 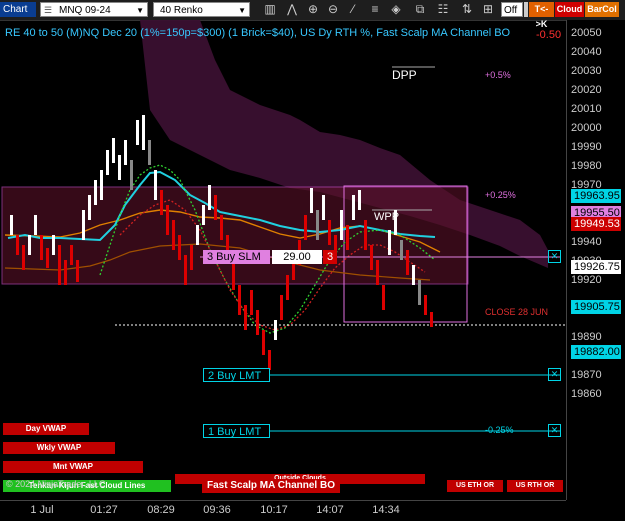 I want to click on time-tick-label: 14:07, so click(x=330, y=510).